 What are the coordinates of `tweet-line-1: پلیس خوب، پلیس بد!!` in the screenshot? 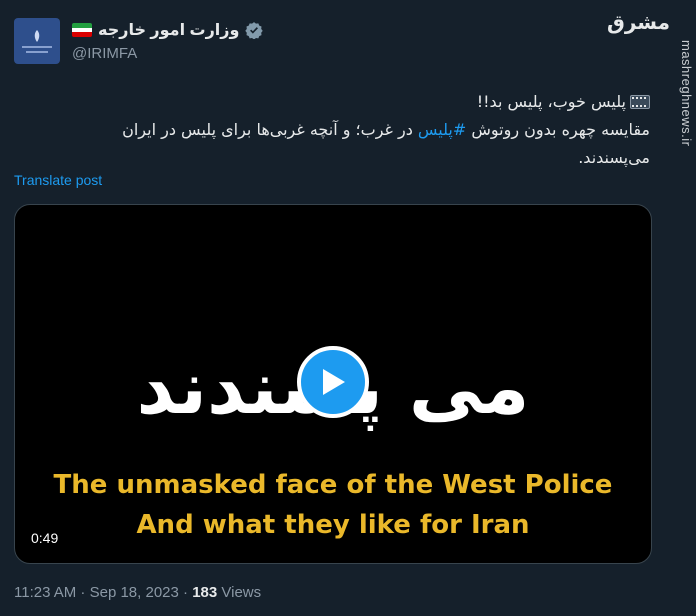 It's located at (340, 102).